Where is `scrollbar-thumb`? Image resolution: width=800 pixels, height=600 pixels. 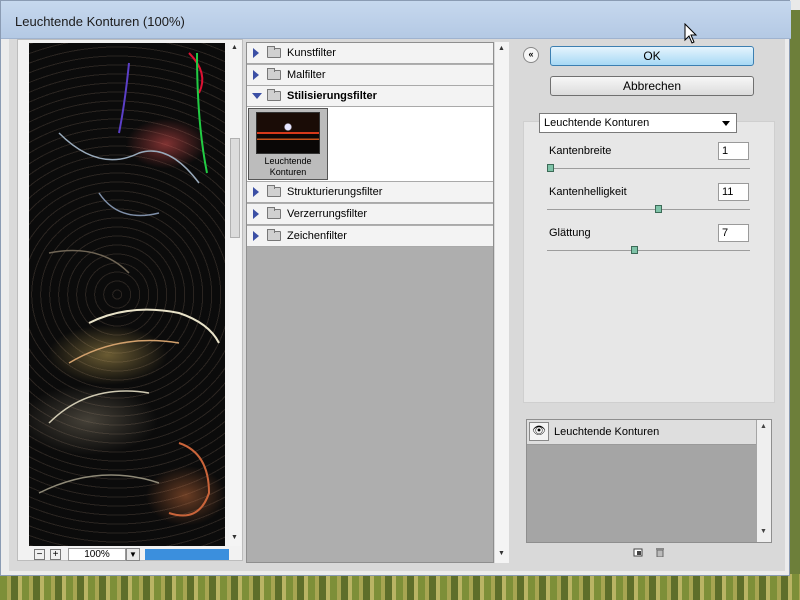 scrollbar-thumb is located at coordinates (235, 188).